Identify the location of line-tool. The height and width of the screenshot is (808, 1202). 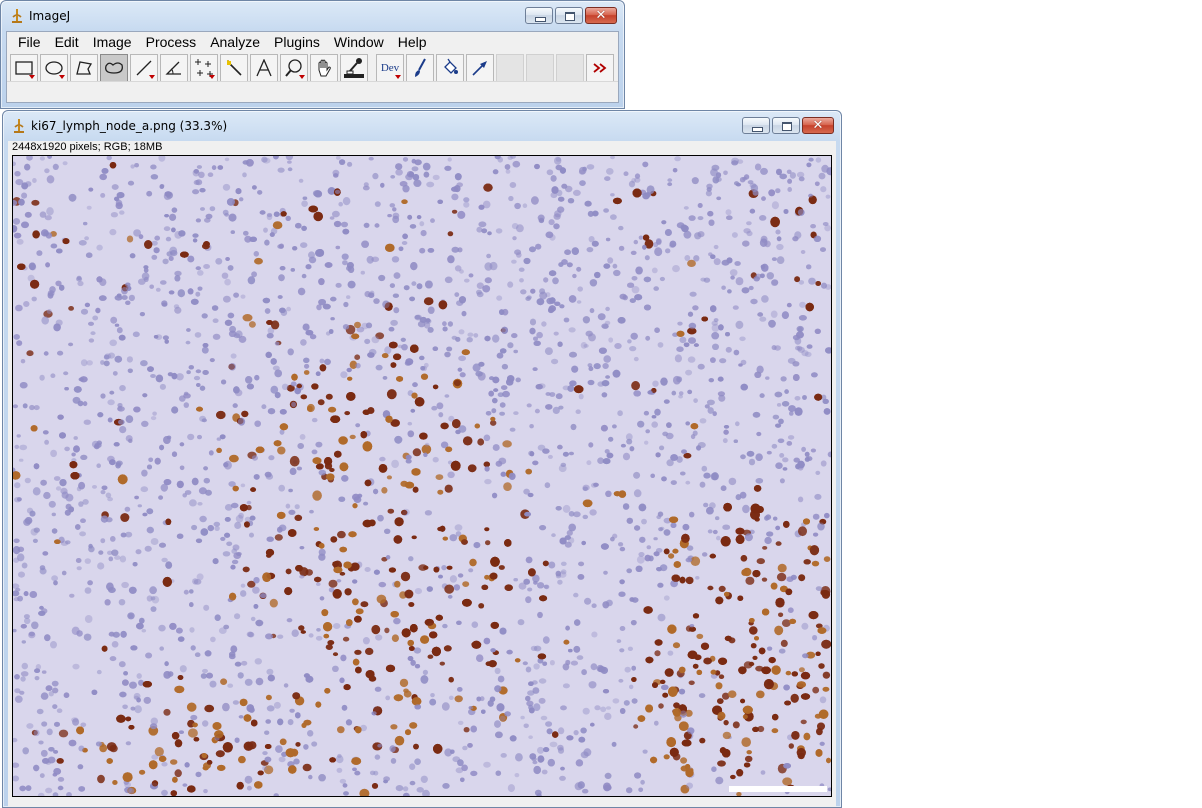
(144, 67).